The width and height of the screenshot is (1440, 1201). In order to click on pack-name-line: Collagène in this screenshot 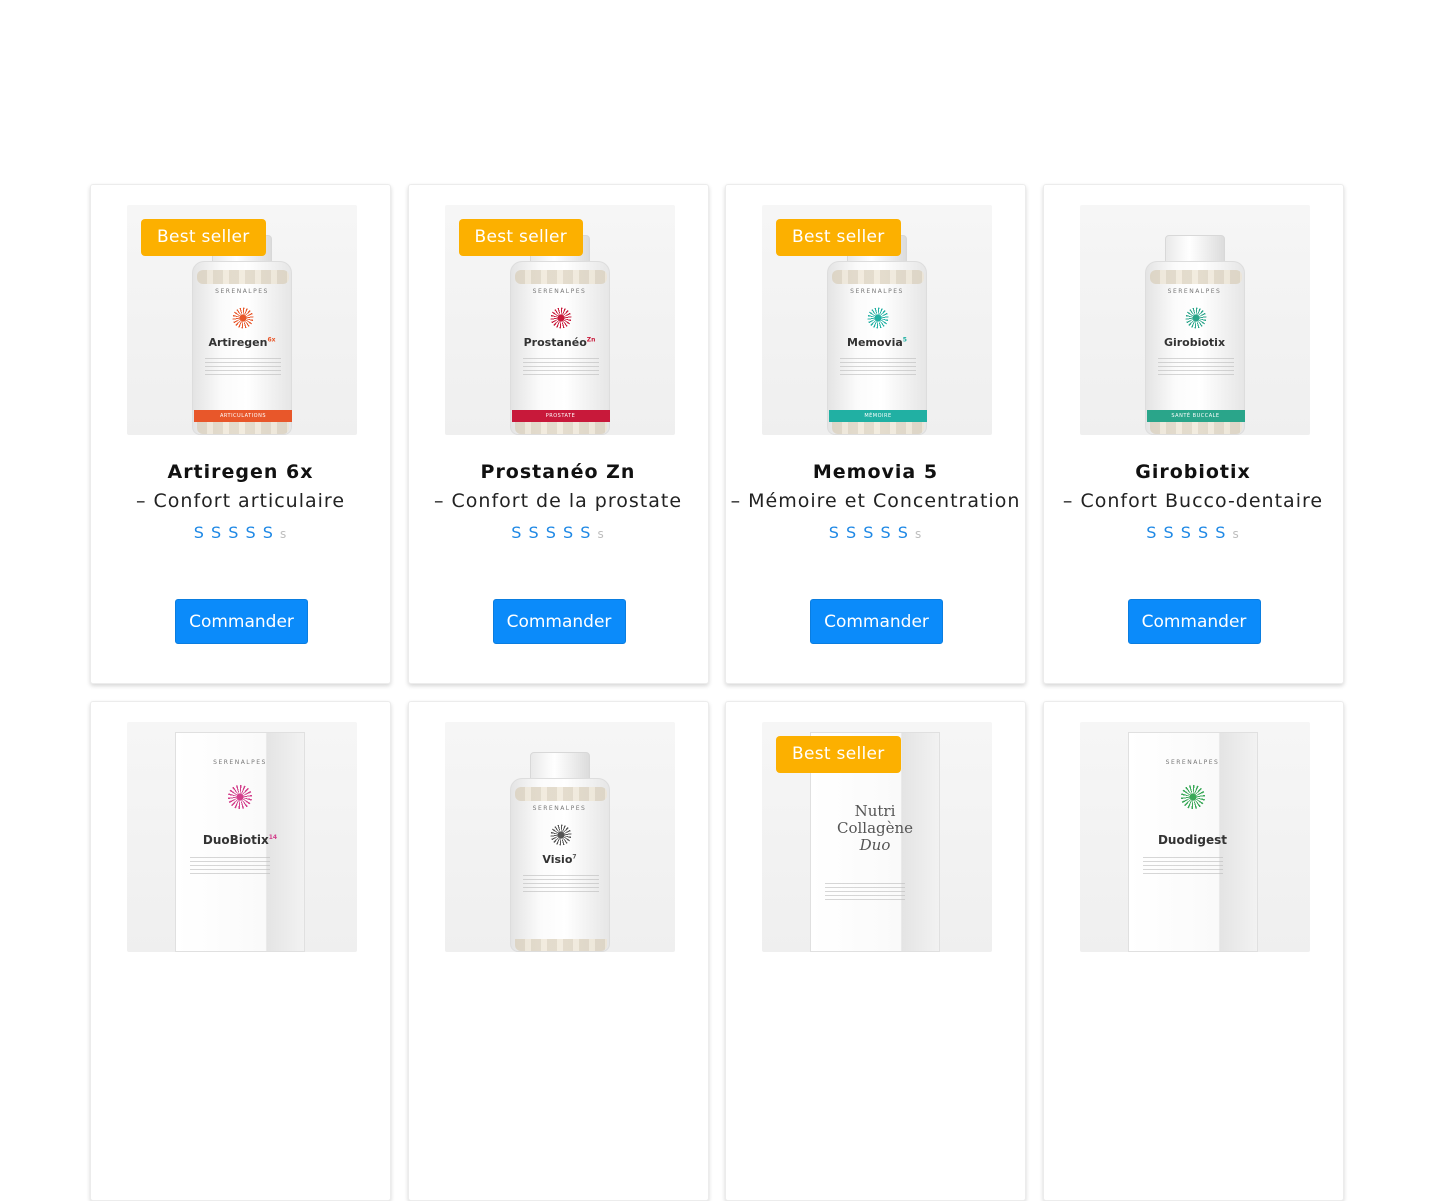, I will do `click(875, 828)`.